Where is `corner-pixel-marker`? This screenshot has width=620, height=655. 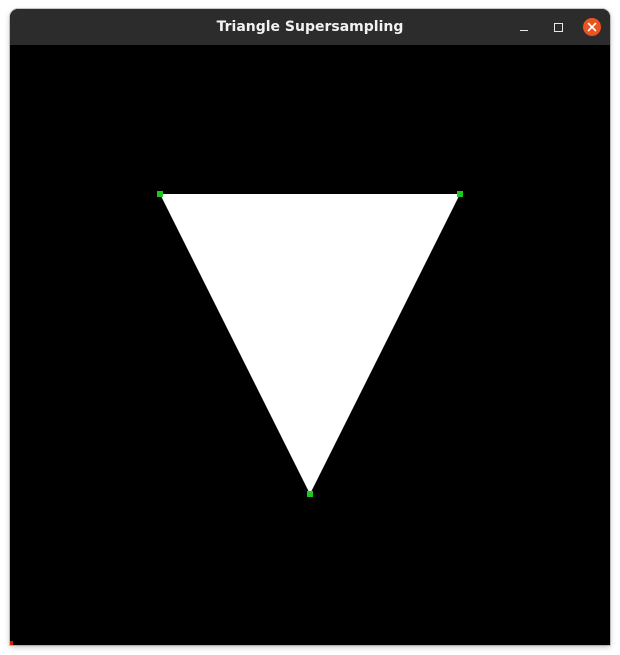
corner-pixel-marker is located at coordinates (11, 643).